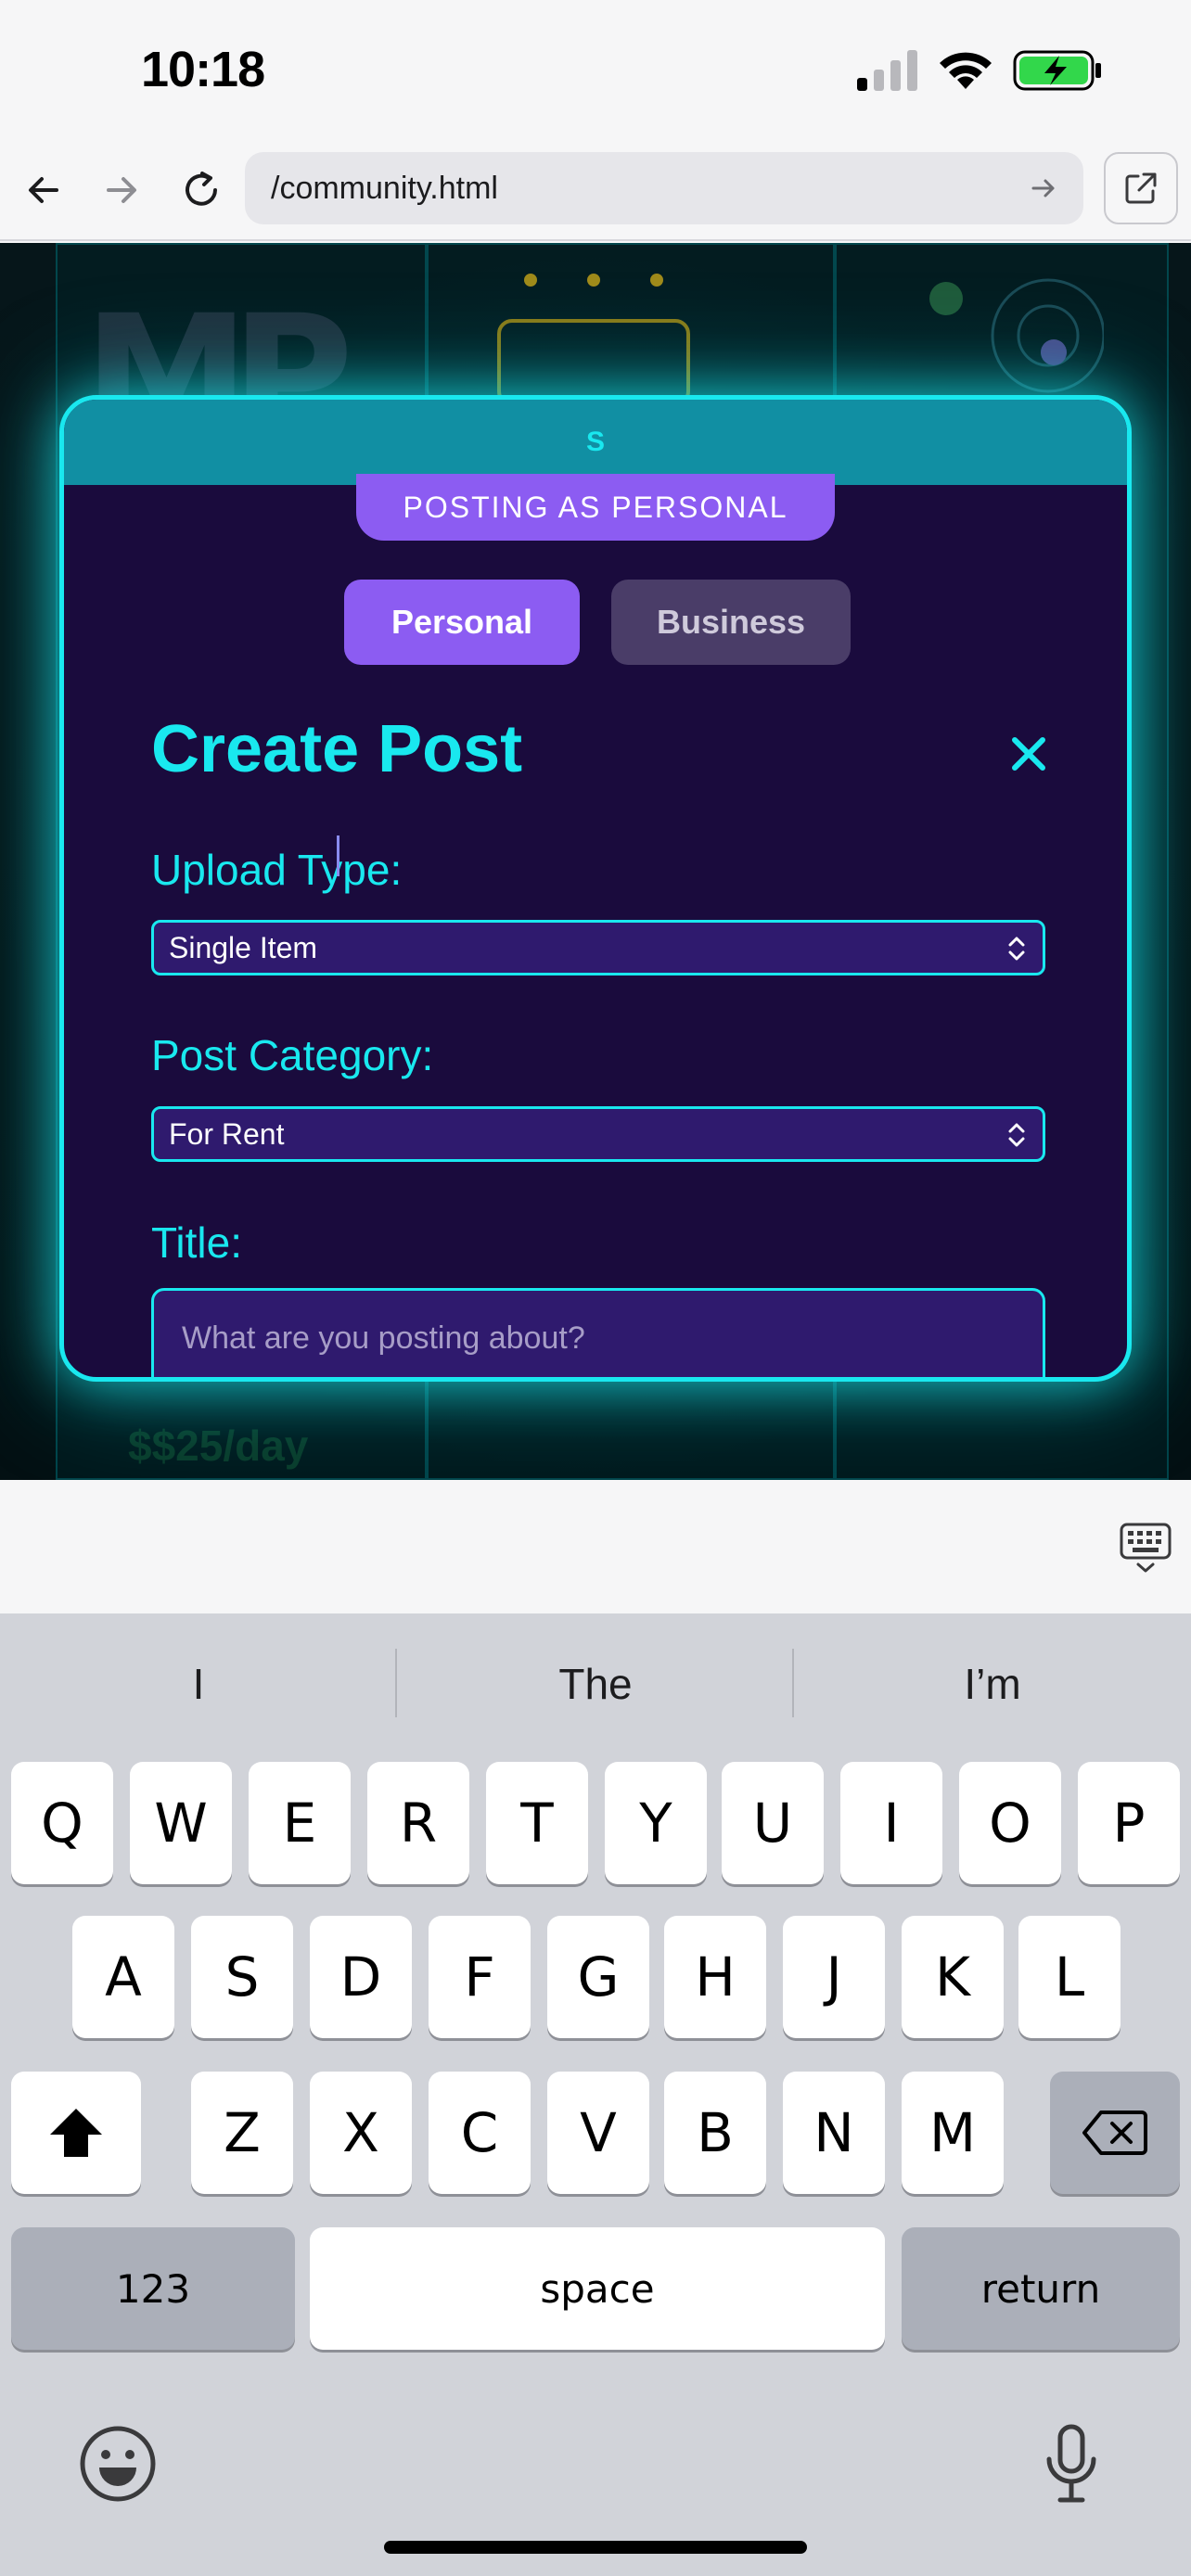 The width and height of the screenshot is (1191, 2576). I want to click on modal-header-letter: S, so click(595, 442).